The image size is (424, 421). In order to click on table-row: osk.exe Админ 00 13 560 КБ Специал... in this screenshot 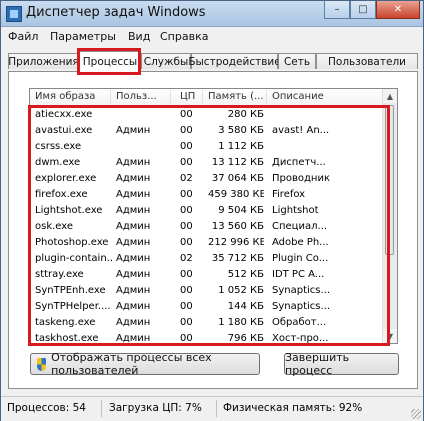, I will do `click(207, 227)`.